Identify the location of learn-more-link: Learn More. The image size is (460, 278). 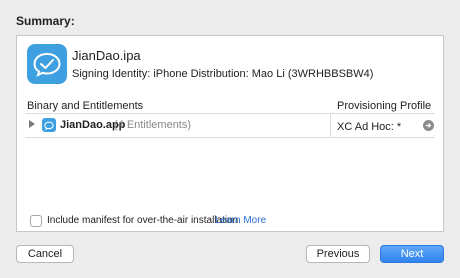
(240, 220).